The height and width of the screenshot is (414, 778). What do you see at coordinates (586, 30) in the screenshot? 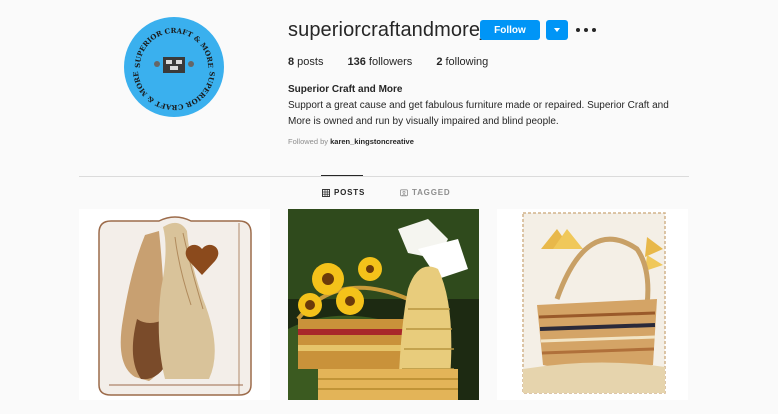
I see `more-options-icon` at bounding box center [586, 30].